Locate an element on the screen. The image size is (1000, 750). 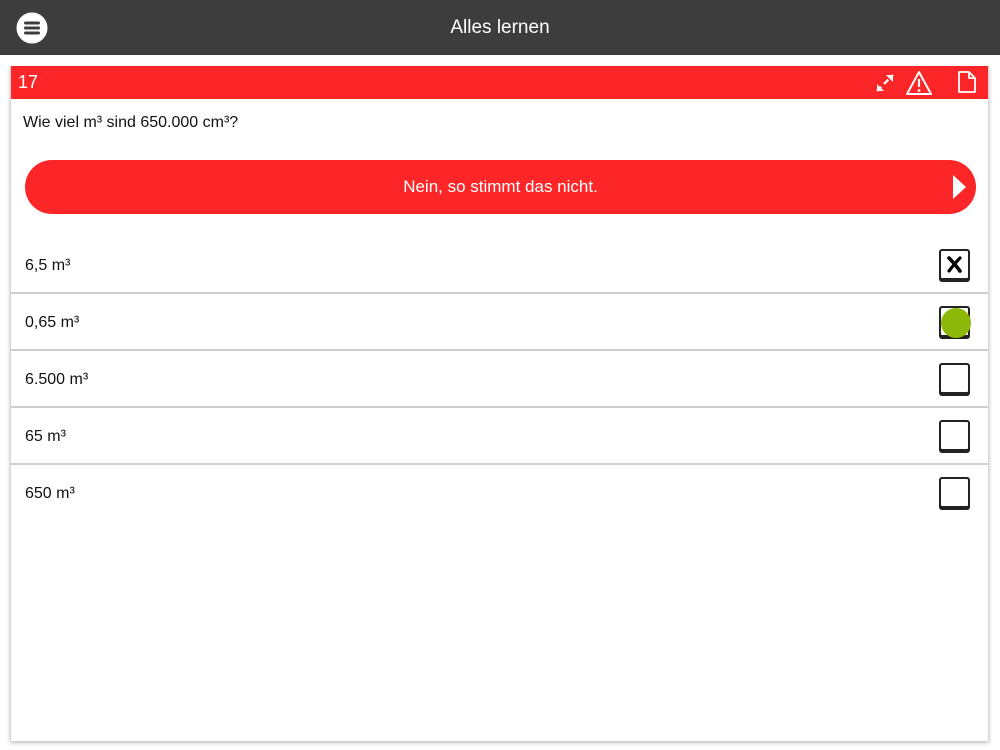
answer-label: 65 m³ is located at coordinates (45, 436).